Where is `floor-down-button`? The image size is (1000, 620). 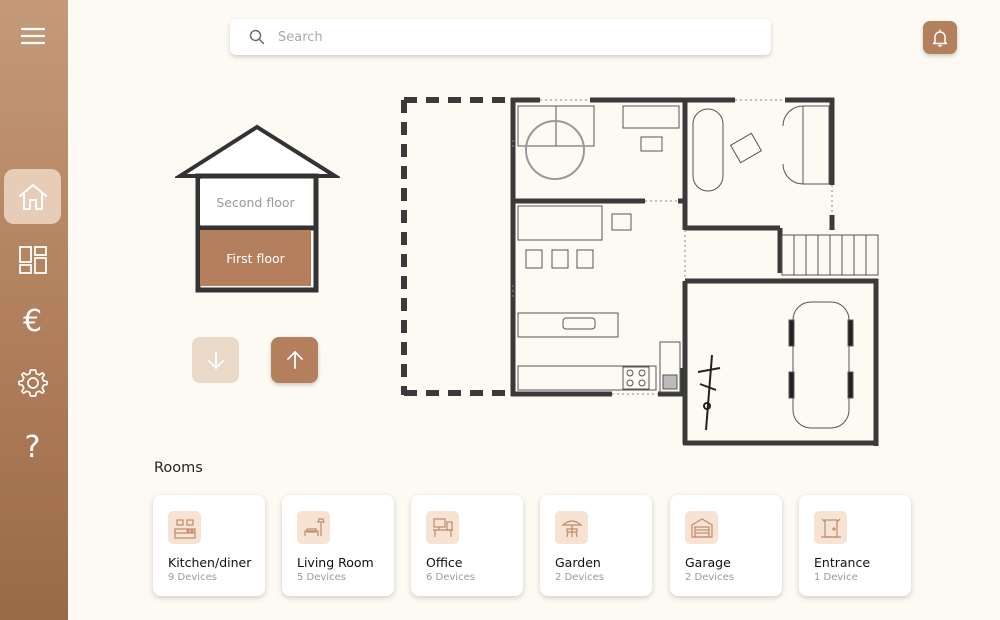 floor-down-button is located at coordinates (215, 360).